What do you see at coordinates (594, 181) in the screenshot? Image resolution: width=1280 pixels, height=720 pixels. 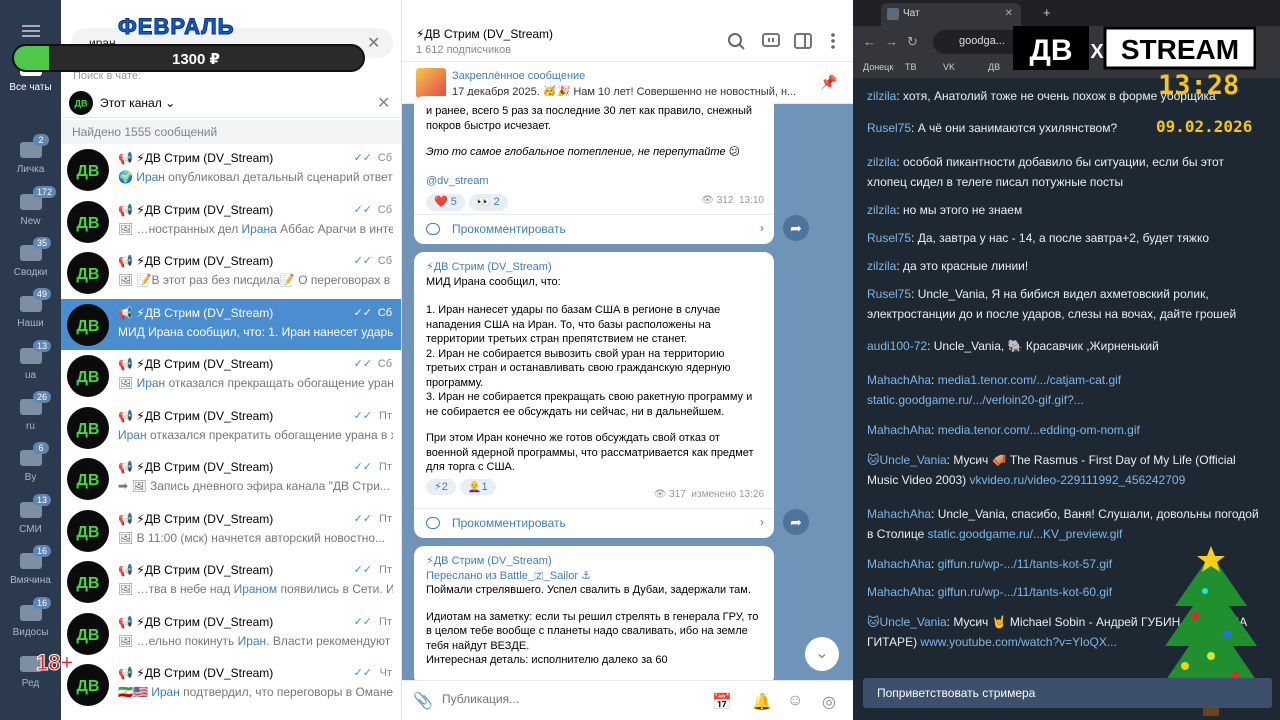 I see `channel-link: @dv_stream` at bounding box center [594, 181].